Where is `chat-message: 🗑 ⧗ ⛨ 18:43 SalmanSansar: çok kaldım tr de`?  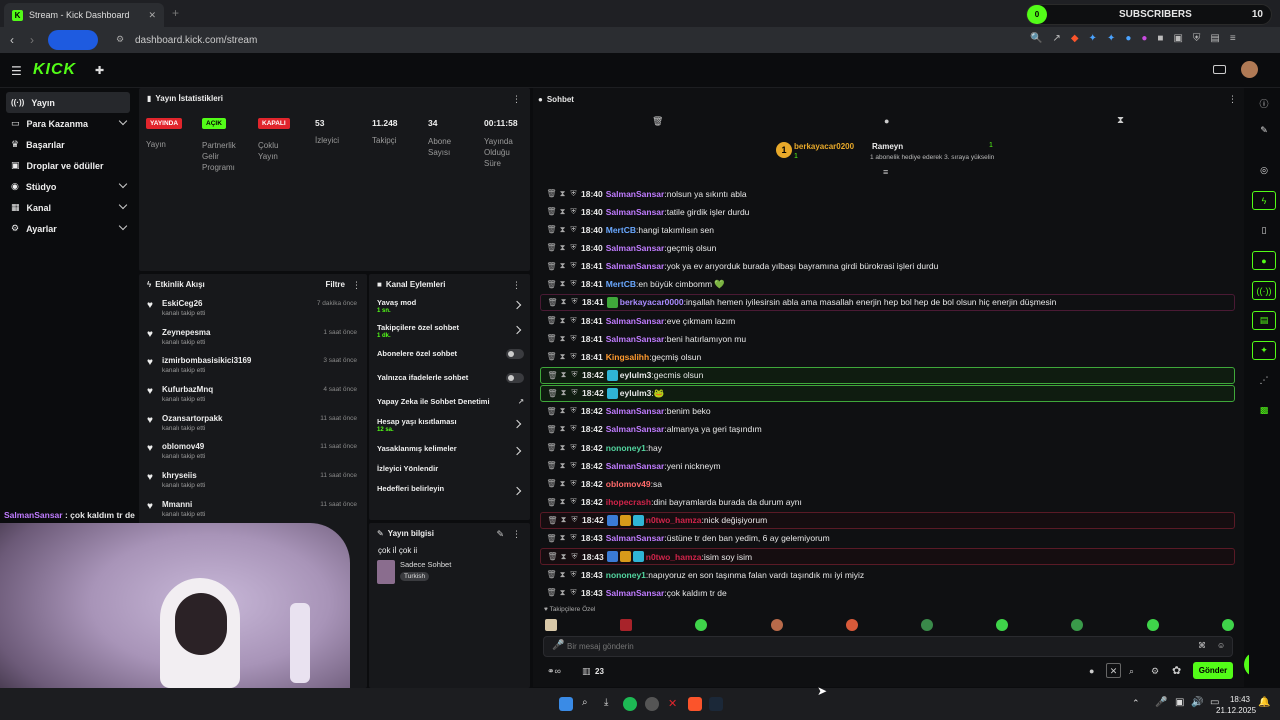
chat-message: 🗑 ⧗ ⛨ 18:43 SalmanSansar: çok kaldım tr de is located at coordinates (887, 592).